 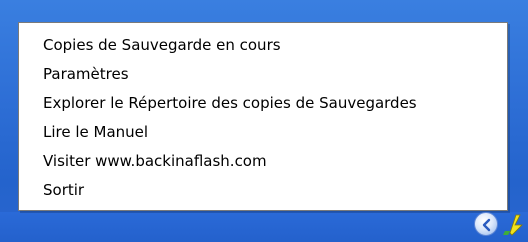 I want to click on chevron-left-glyph, so click(x=486, y=225).